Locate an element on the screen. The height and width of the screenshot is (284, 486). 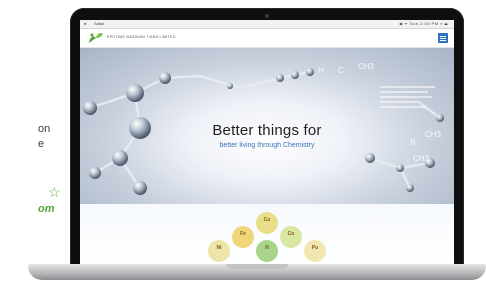
left-copy-line-2: e is located at coordinates (41, 144).